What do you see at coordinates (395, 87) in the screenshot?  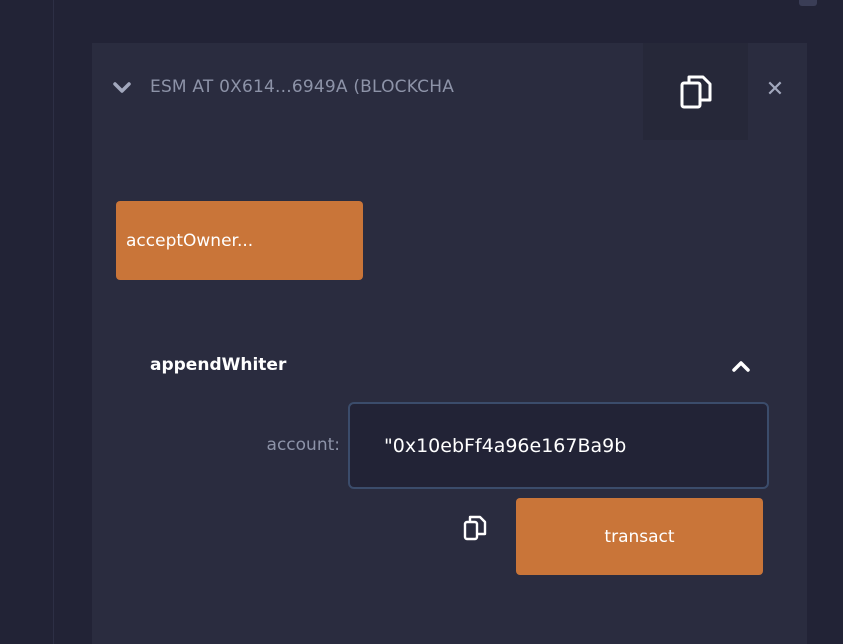 I see `instance-title: ESM AT 0X614...6949A (BLOCKCHA` at bounding box center [395, 87].